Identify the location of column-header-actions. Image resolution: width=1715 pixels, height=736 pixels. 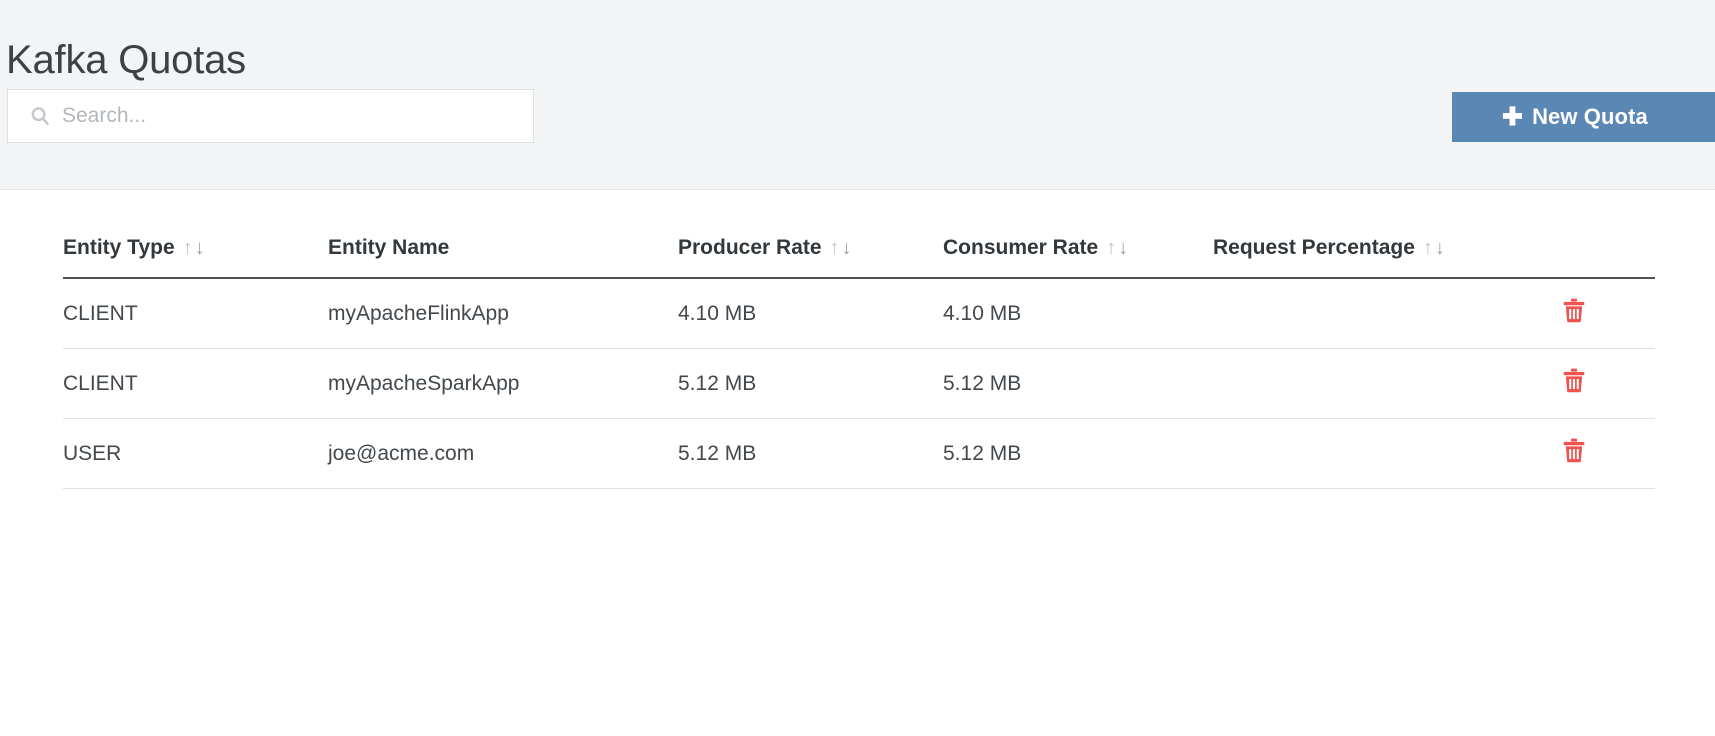
(1609, 257).